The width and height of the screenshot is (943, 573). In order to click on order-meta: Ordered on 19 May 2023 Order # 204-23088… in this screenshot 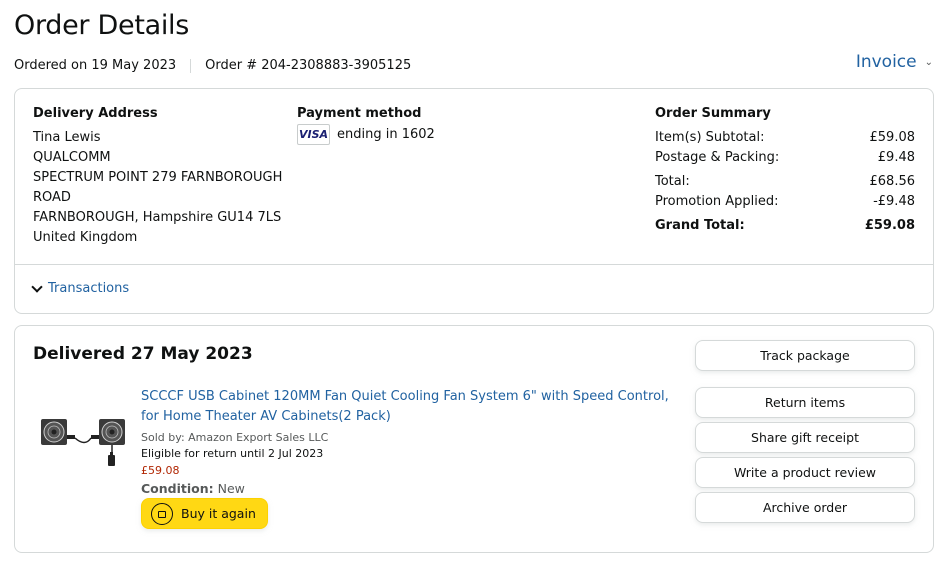, I will do `click(212, 65)`.